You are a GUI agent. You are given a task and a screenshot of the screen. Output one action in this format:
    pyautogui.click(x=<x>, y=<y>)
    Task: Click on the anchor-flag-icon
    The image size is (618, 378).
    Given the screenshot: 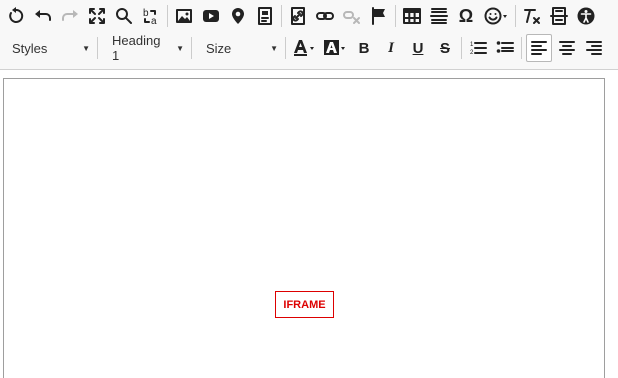 What is the action you would take?
    pyautogui.click(x=378, y=16)
    